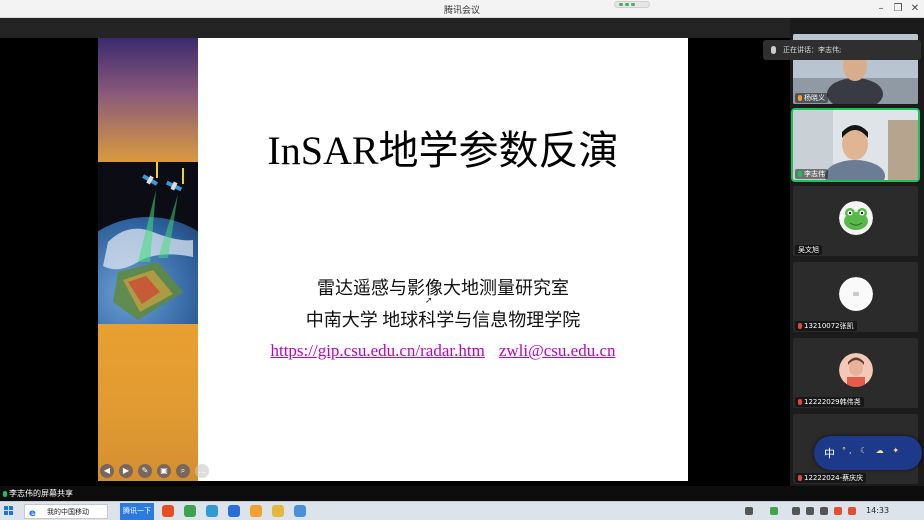 The width and height of the screenshot is (924, 520). I want to click on network-indicator, so click(632, 4).